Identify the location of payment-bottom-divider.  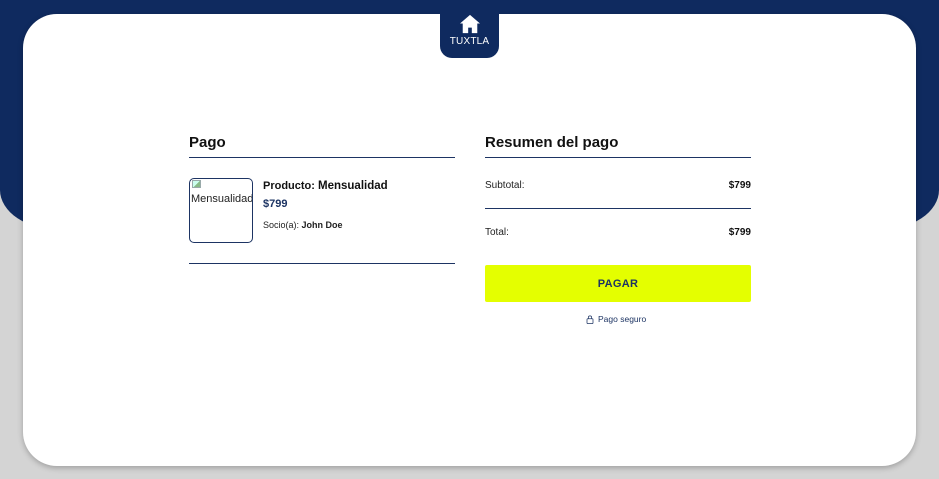
(322, 263).